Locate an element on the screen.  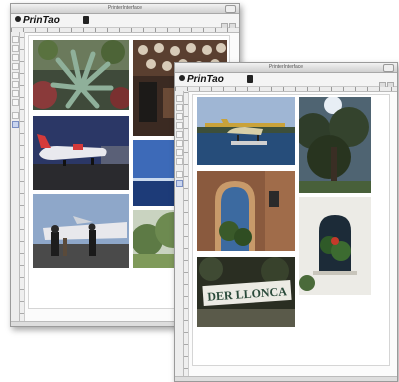
airliner-on-tarmac-photo is located at coordinates (81, 153).